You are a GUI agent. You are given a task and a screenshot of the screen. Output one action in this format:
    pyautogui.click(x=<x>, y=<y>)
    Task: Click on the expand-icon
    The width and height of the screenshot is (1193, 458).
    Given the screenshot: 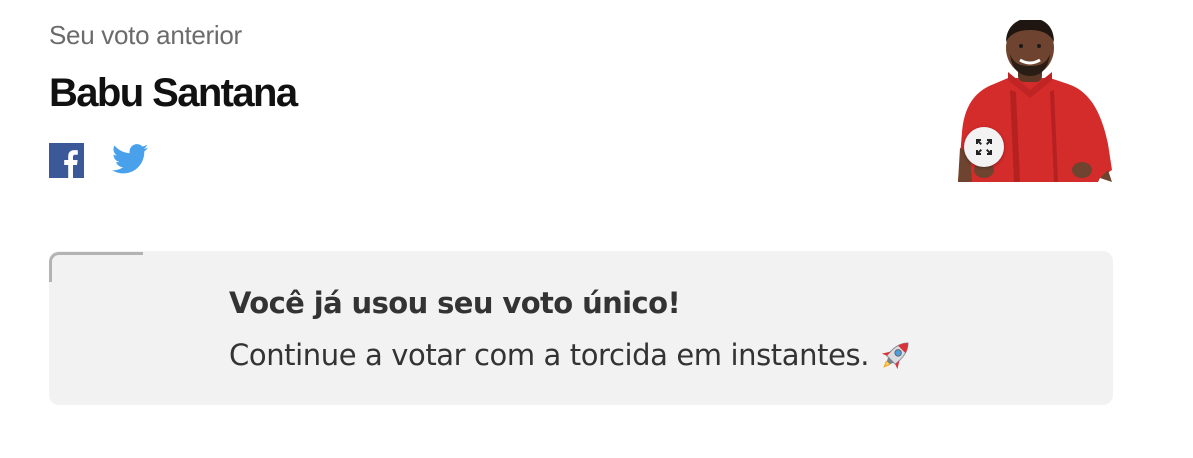 What is the action you would take?
    pyautogui.click(x=984, y=147)
    